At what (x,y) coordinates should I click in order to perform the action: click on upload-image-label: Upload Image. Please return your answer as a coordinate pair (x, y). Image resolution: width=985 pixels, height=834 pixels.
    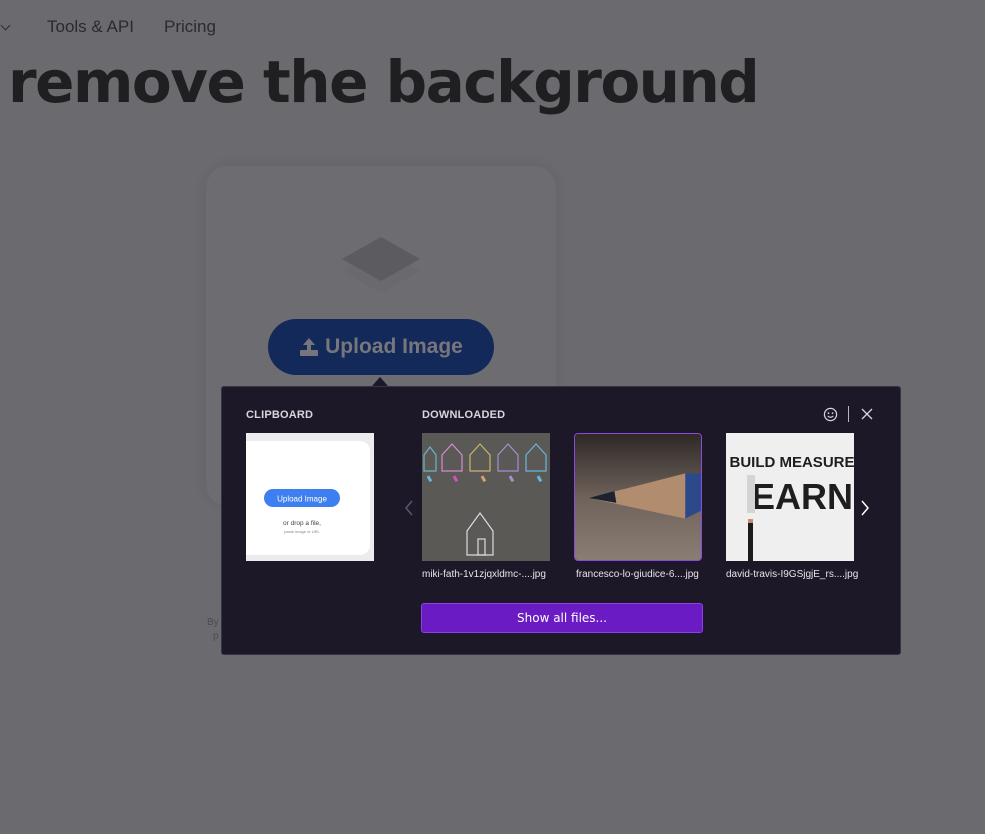
    Looking at the image, I should click on (394, 346).